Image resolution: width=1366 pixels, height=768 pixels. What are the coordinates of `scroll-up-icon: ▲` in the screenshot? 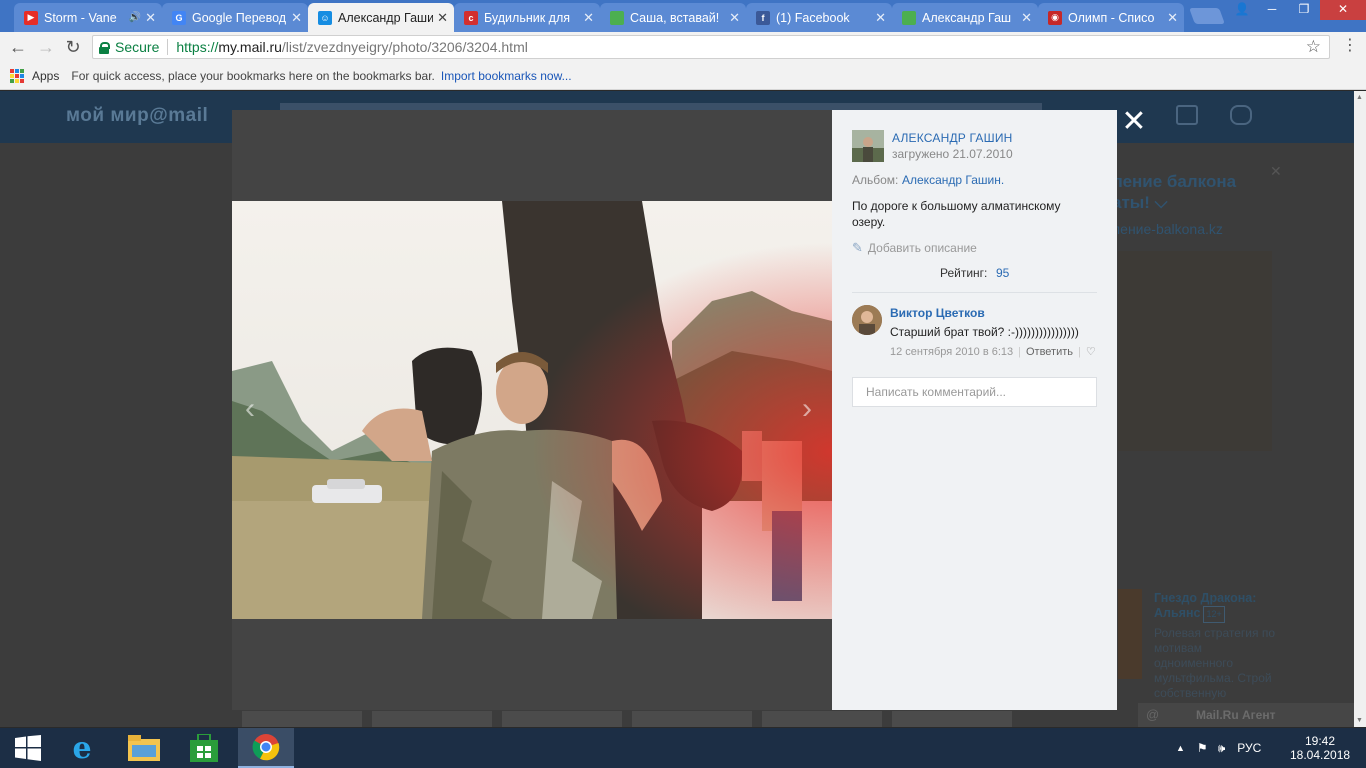 It's located at (1359, 97).